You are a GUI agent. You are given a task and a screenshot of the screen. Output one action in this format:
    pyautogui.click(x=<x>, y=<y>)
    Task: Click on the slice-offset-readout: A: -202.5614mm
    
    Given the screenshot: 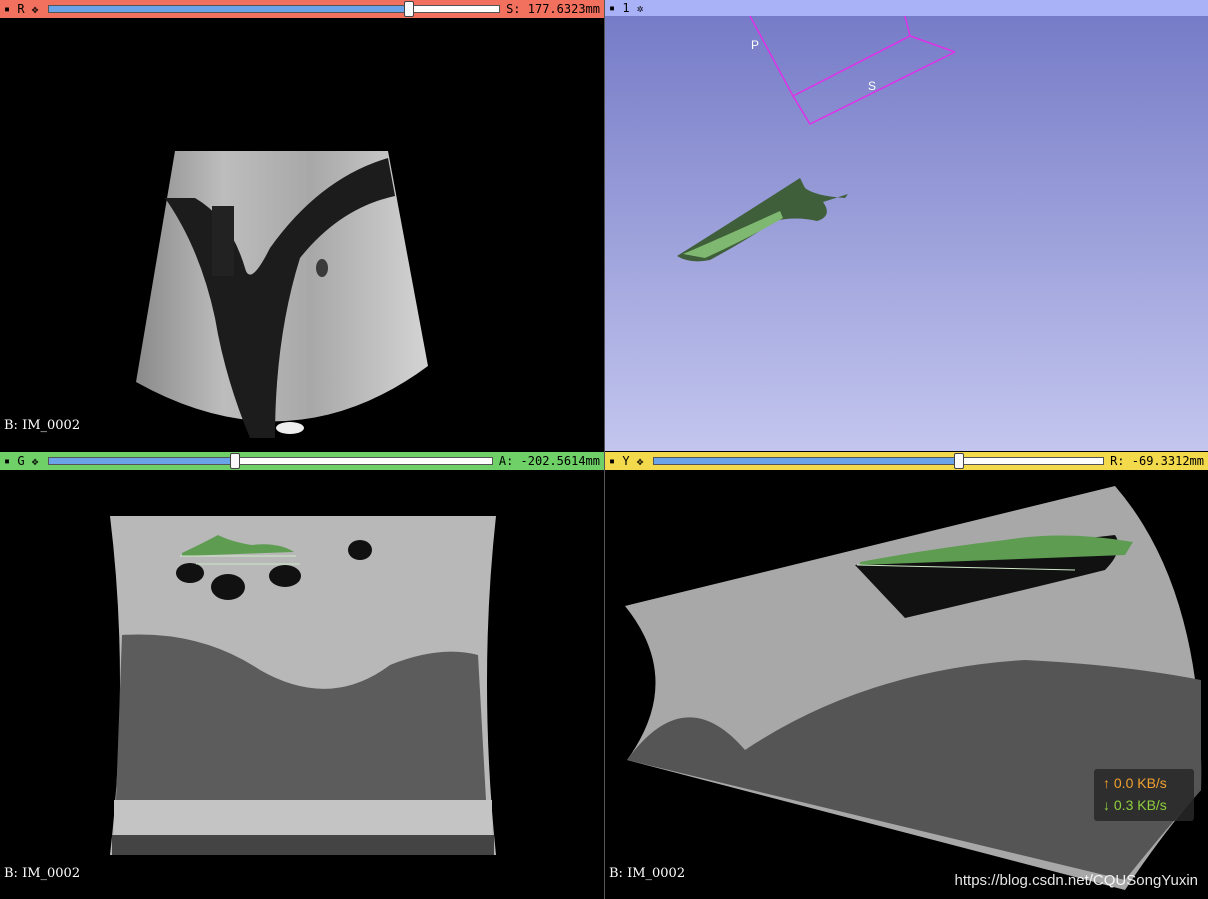 What is the action you would take?
    pyautogui.click(x=549, y=461)
    